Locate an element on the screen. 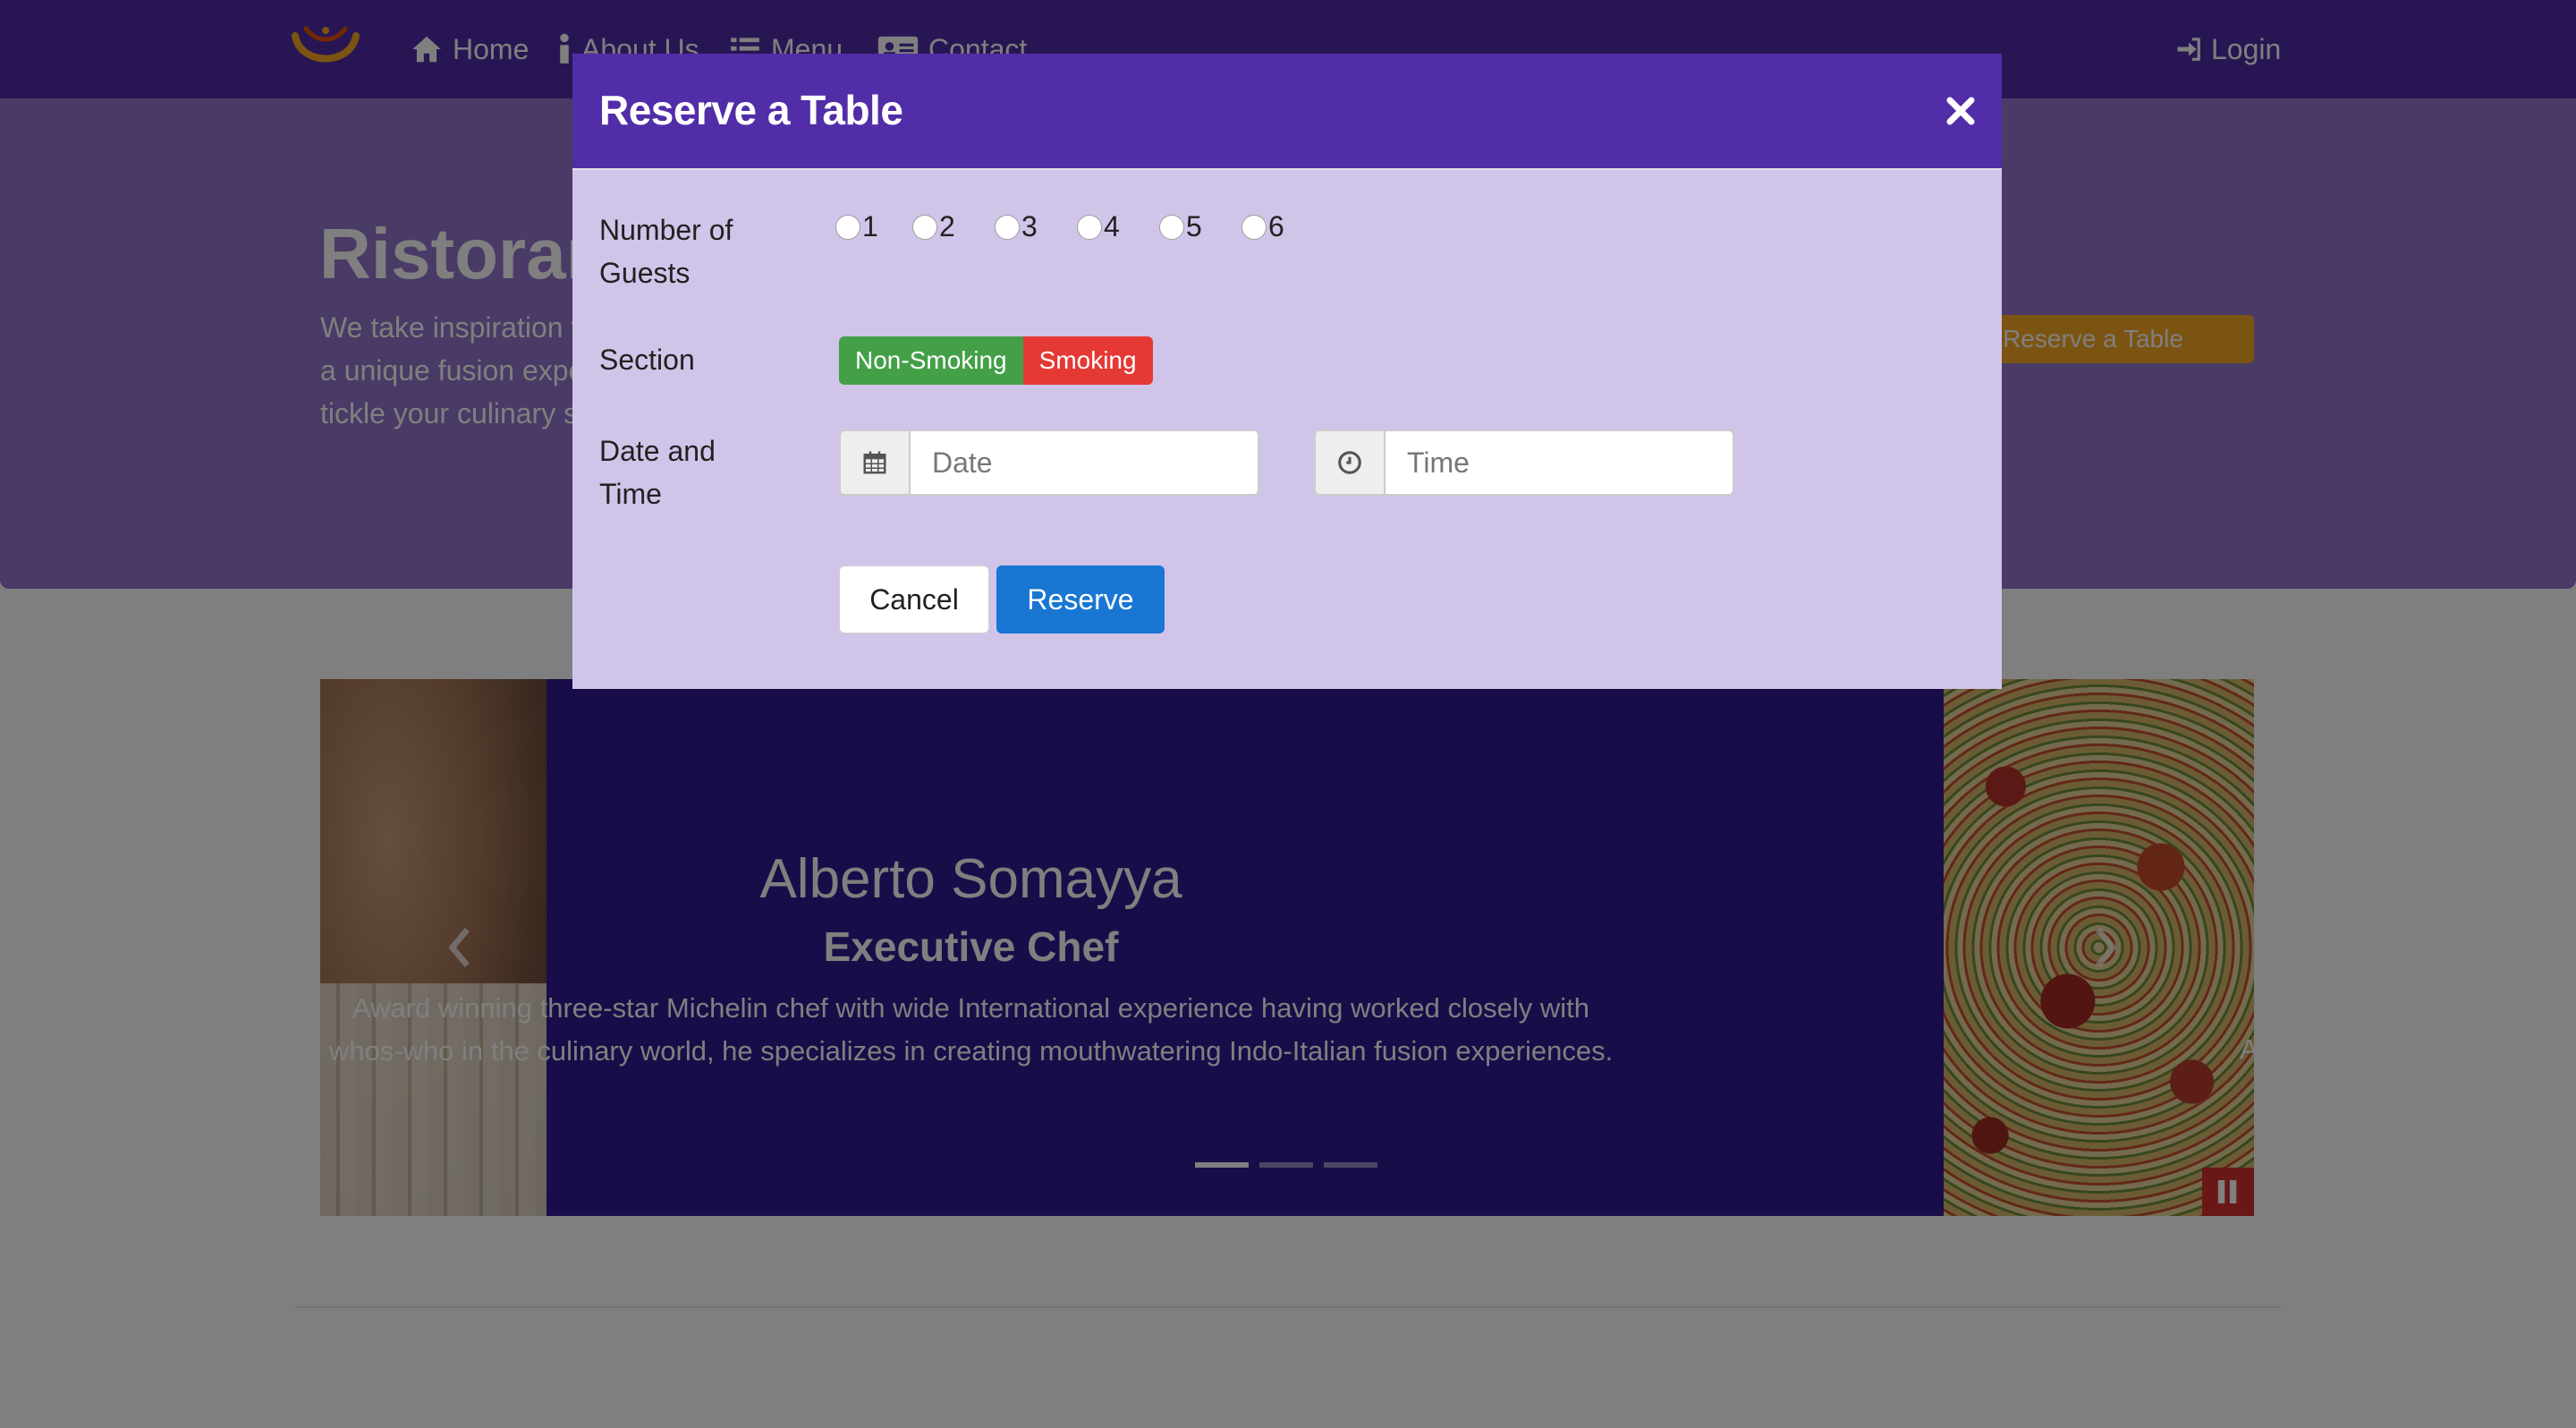 Image resolution: width=2576 pixels, height=1428 pixels. date-input-group is located at coordinates (1049, 462).